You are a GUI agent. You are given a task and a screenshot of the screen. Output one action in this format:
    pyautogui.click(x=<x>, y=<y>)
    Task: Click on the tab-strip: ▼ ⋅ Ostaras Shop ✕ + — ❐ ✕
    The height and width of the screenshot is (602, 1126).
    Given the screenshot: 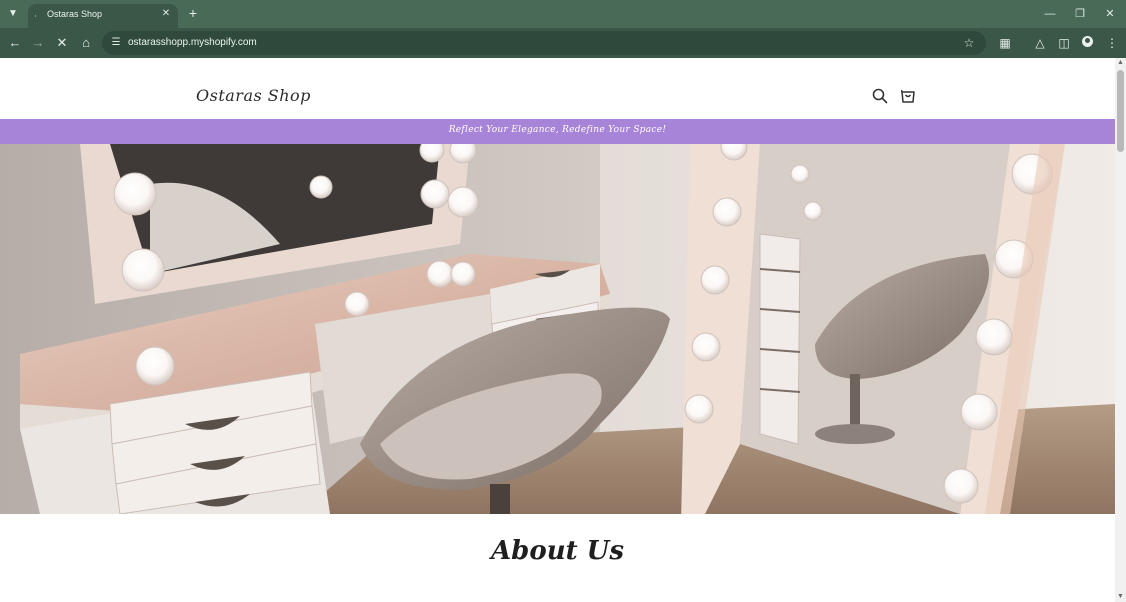 What is the action you would take?
    pyautogui.click(x=563, y=14)
    